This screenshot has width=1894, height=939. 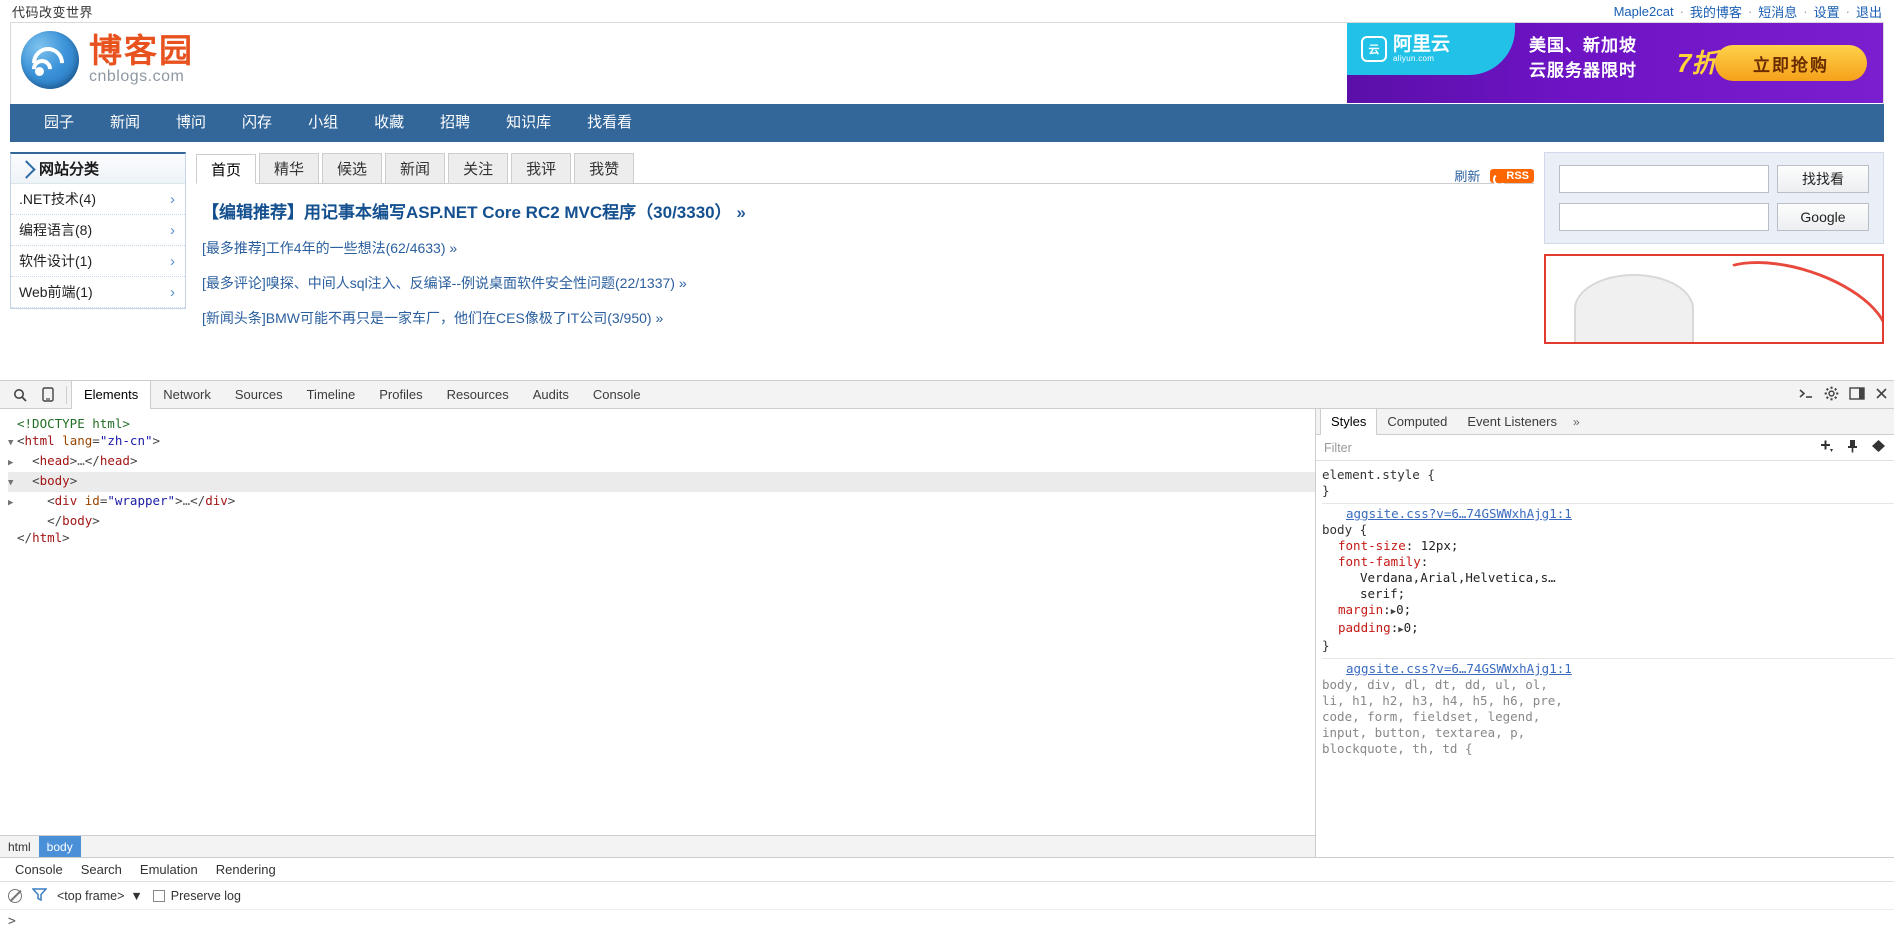 I want to click on article-title: [新闻头条]BMW可能不再只是一家车厂，他们在CES像极了IT公司(3/950), so click(x=427, y=318).